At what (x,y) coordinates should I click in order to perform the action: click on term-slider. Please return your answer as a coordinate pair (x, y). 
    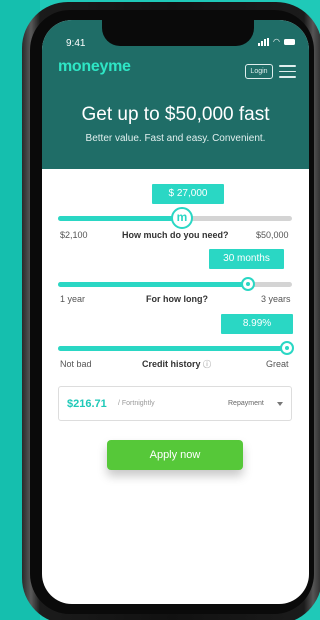
    Looking at the image, I should click on (175, 284).